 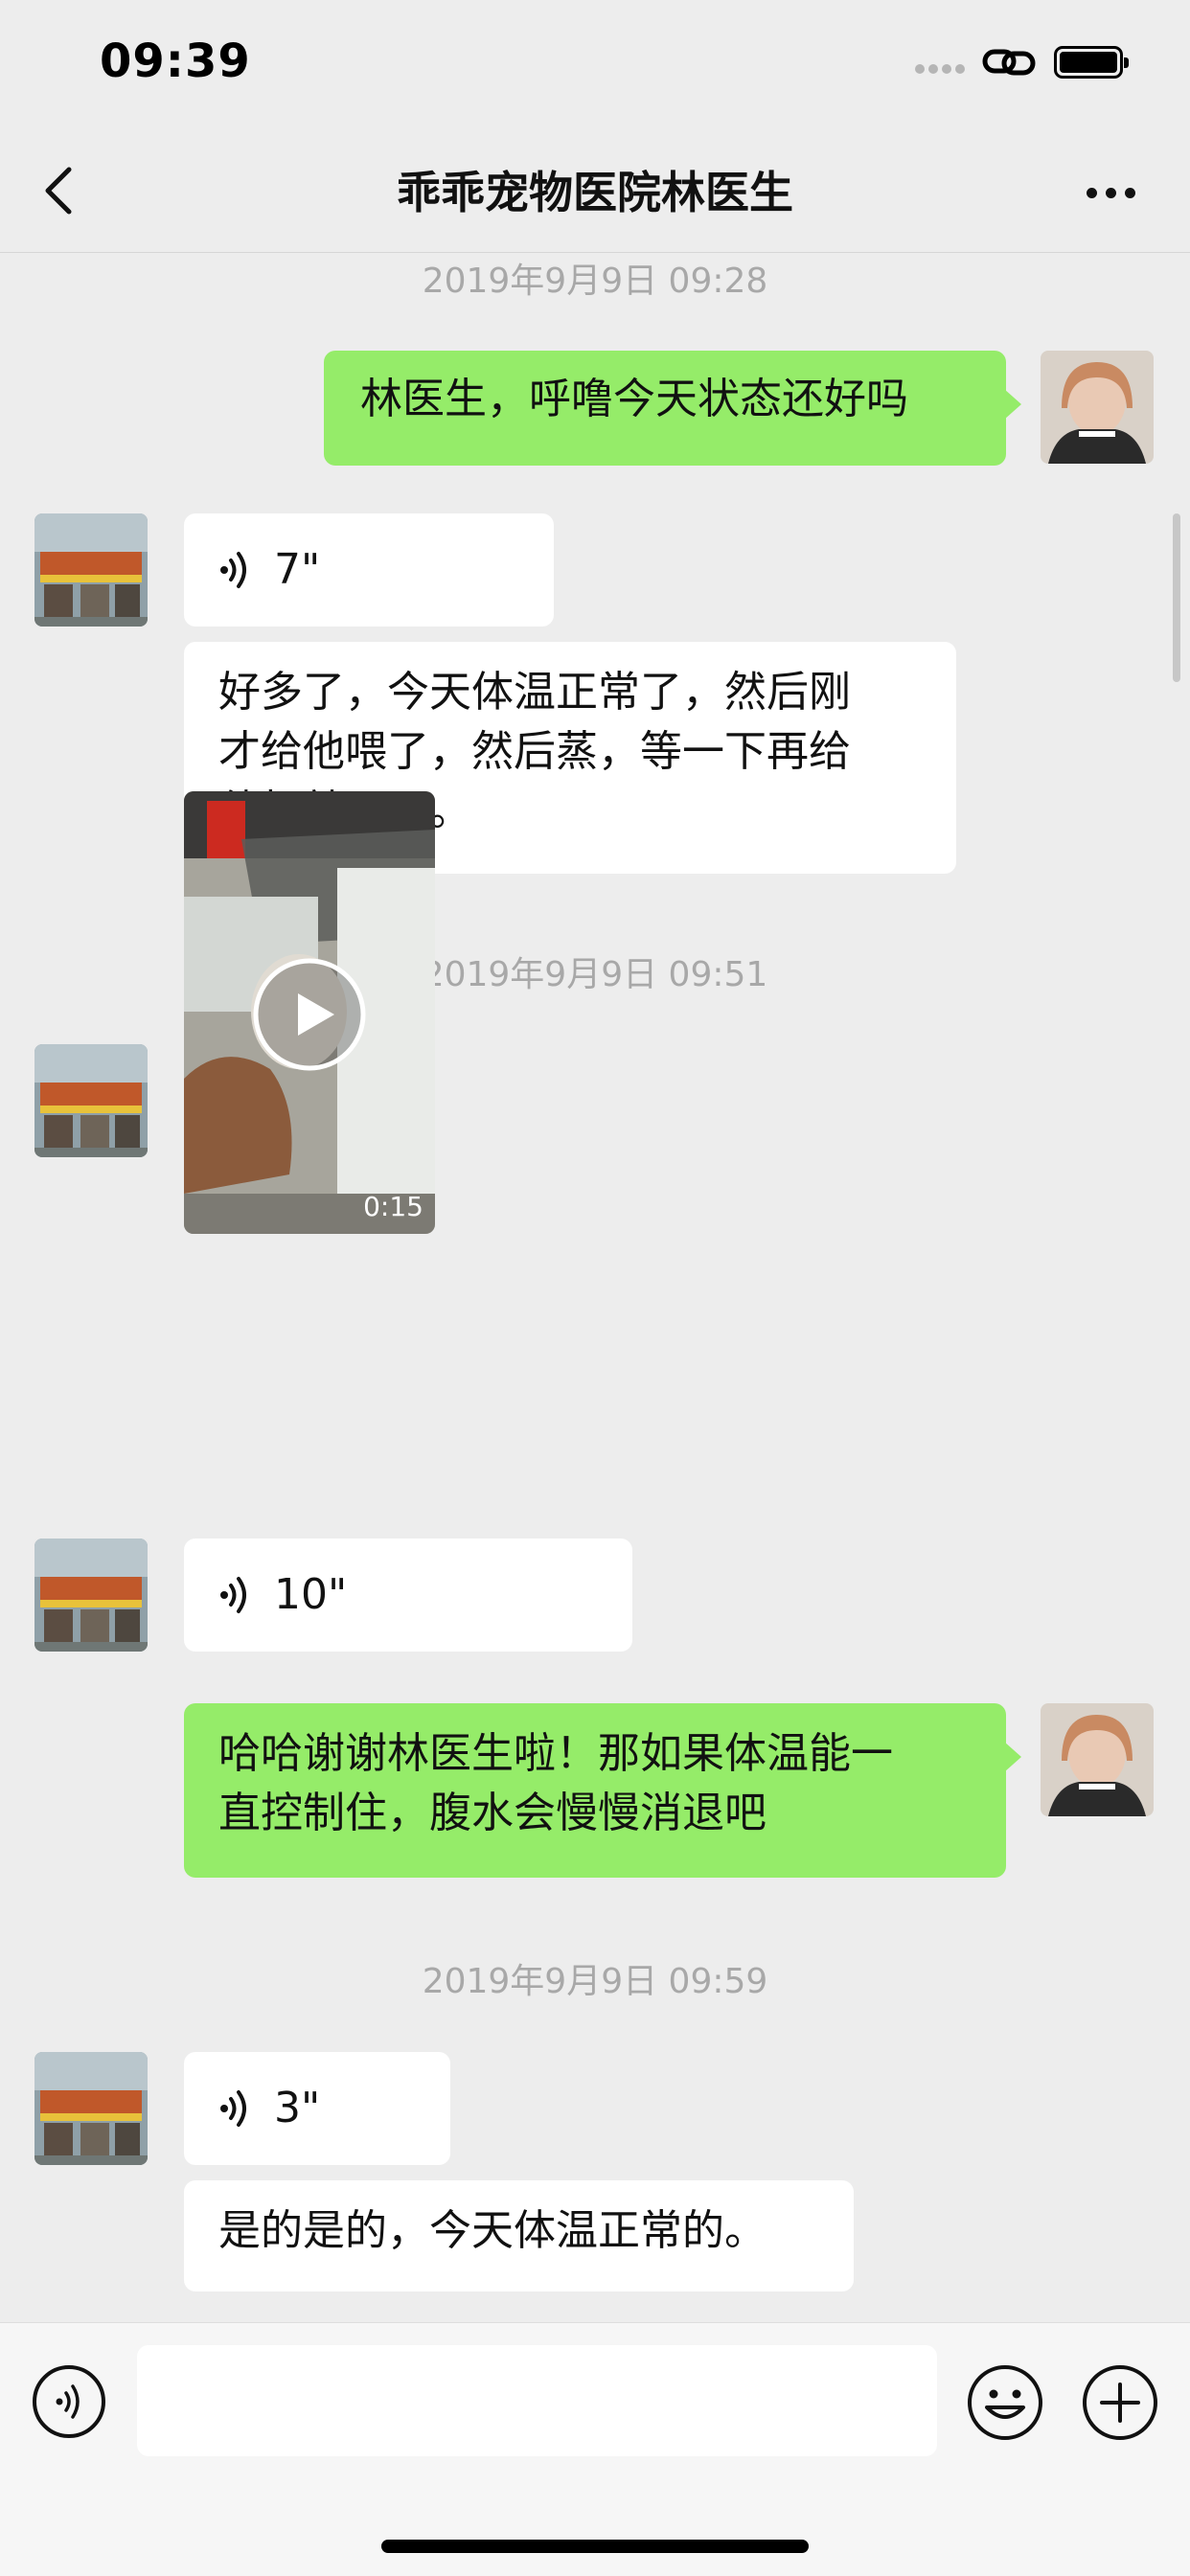 I want to click on voice-duration: 7", so click(x=297, y=569).